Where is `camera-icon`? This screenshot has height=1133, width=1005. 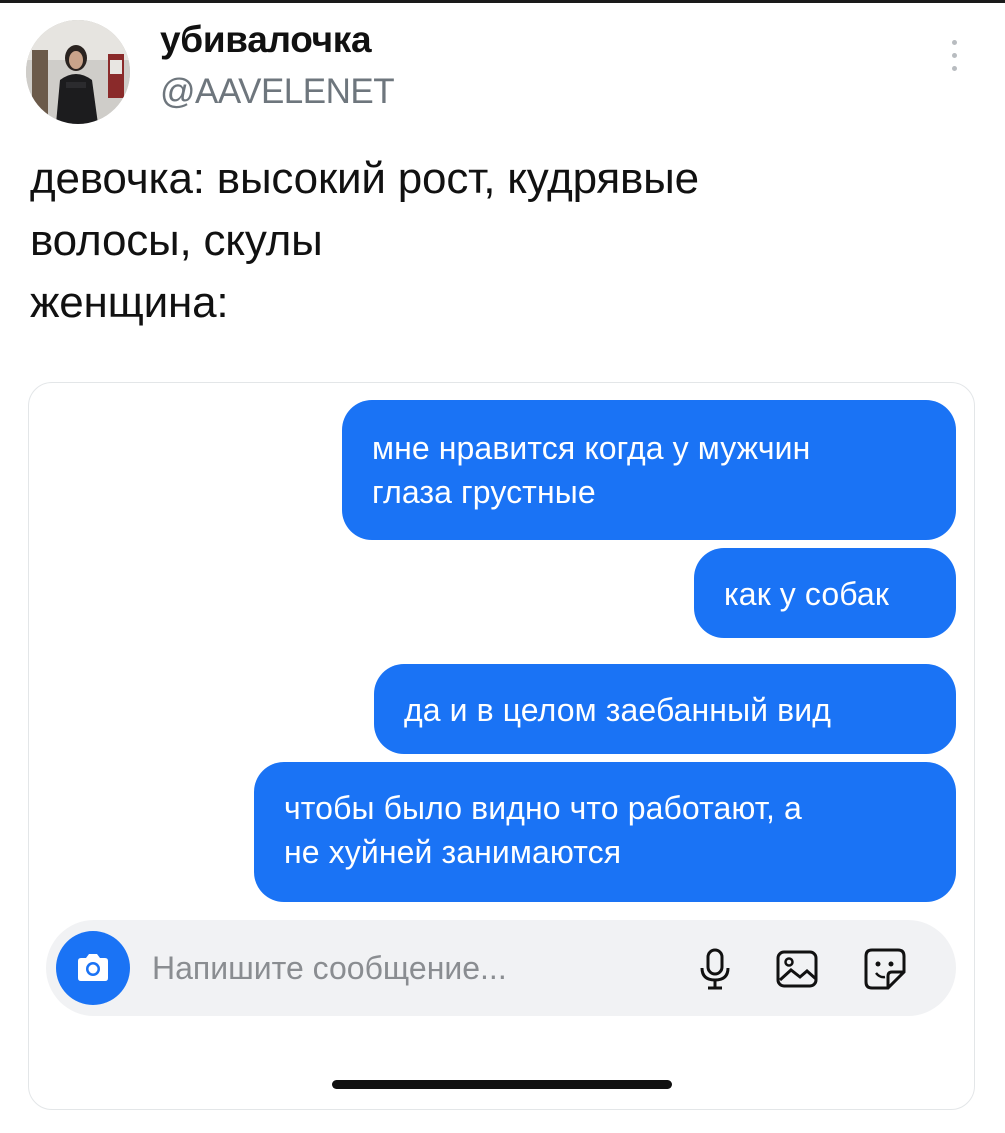 camera-icon is located at coordinates (93, 968).